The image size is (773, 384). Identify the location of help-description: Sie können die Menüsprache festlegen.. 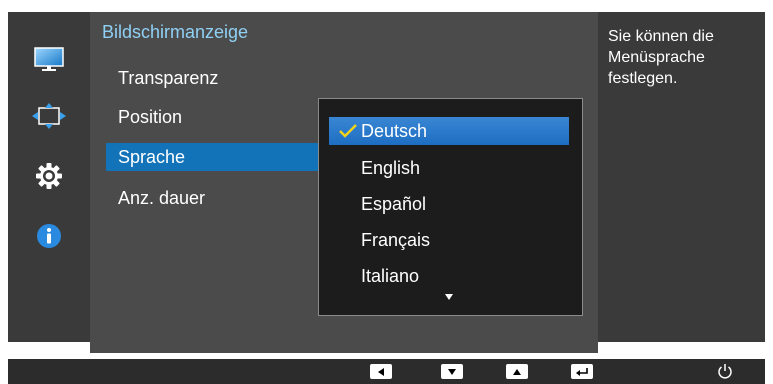
(661, 57).